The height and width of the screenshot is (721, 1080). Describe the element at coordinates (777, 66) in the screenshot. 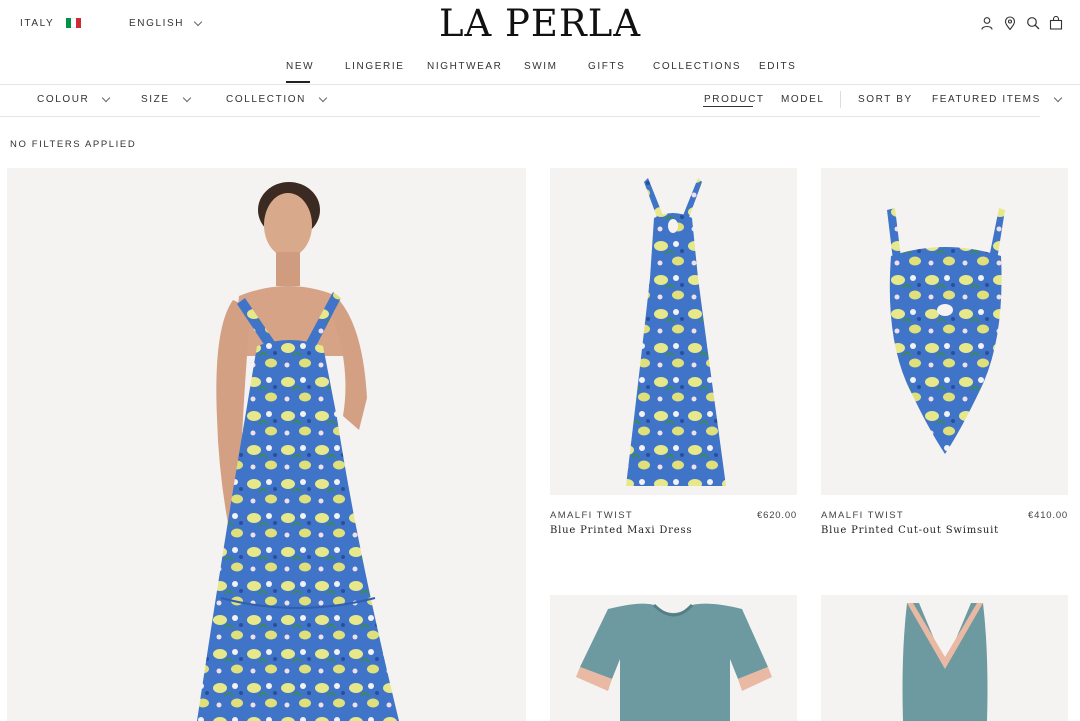

I see `nav-item-edits: EDITS` at that location.